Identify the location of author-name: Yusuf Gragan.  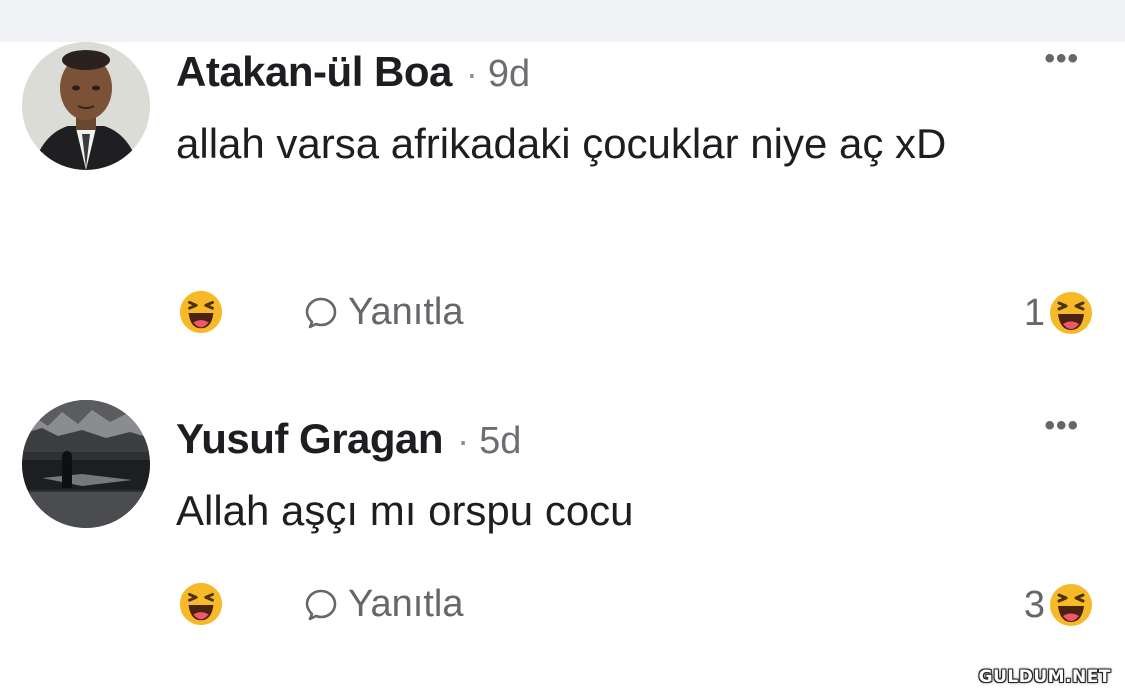
(310, 439).